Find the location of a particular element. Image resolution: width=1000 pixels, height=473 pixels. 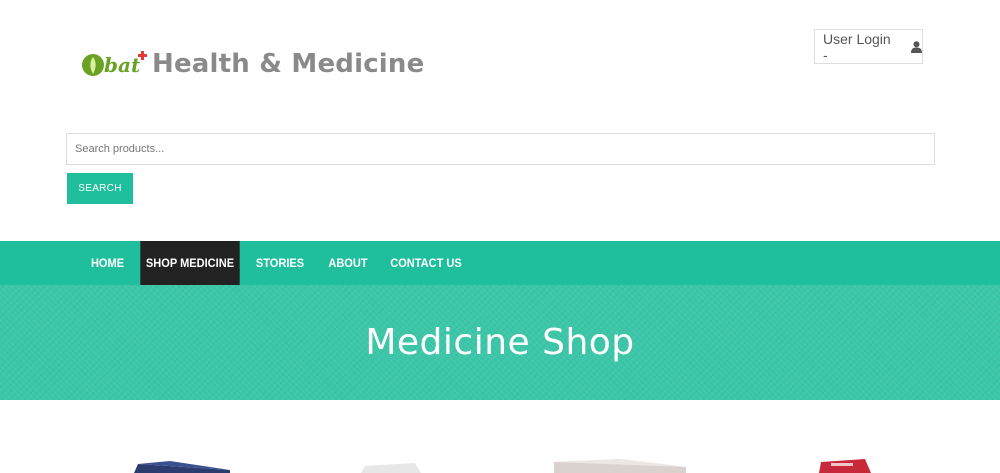

nav-shop-medicine: SHOP MEDICINE is located at coordinates (190, 263).